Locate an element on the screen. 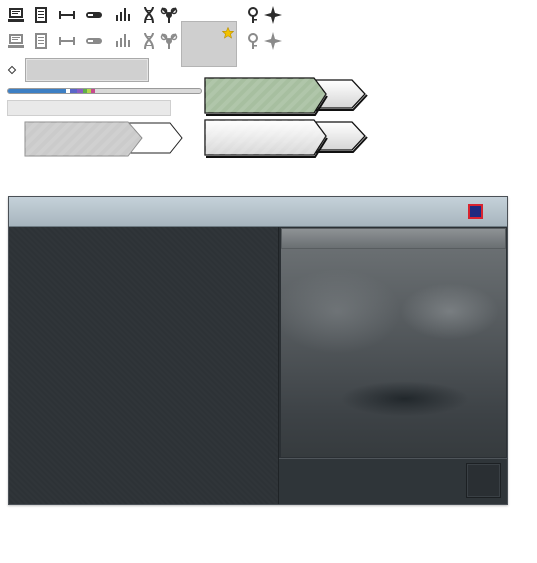 This screenshot has height=563, width=537. preview-header is located at coordinates (393, 238).